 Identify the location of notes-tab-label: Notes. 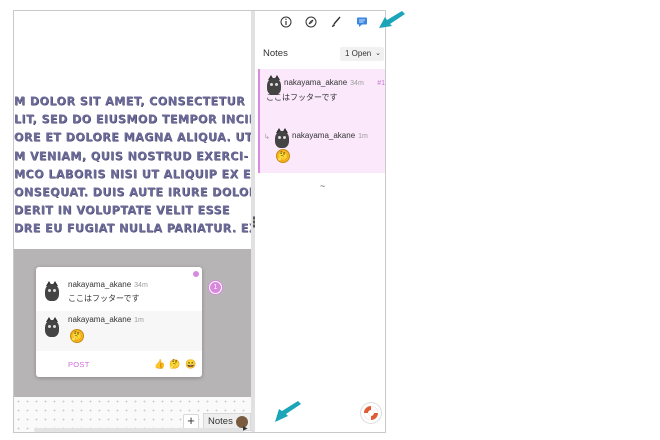
(220, 421).